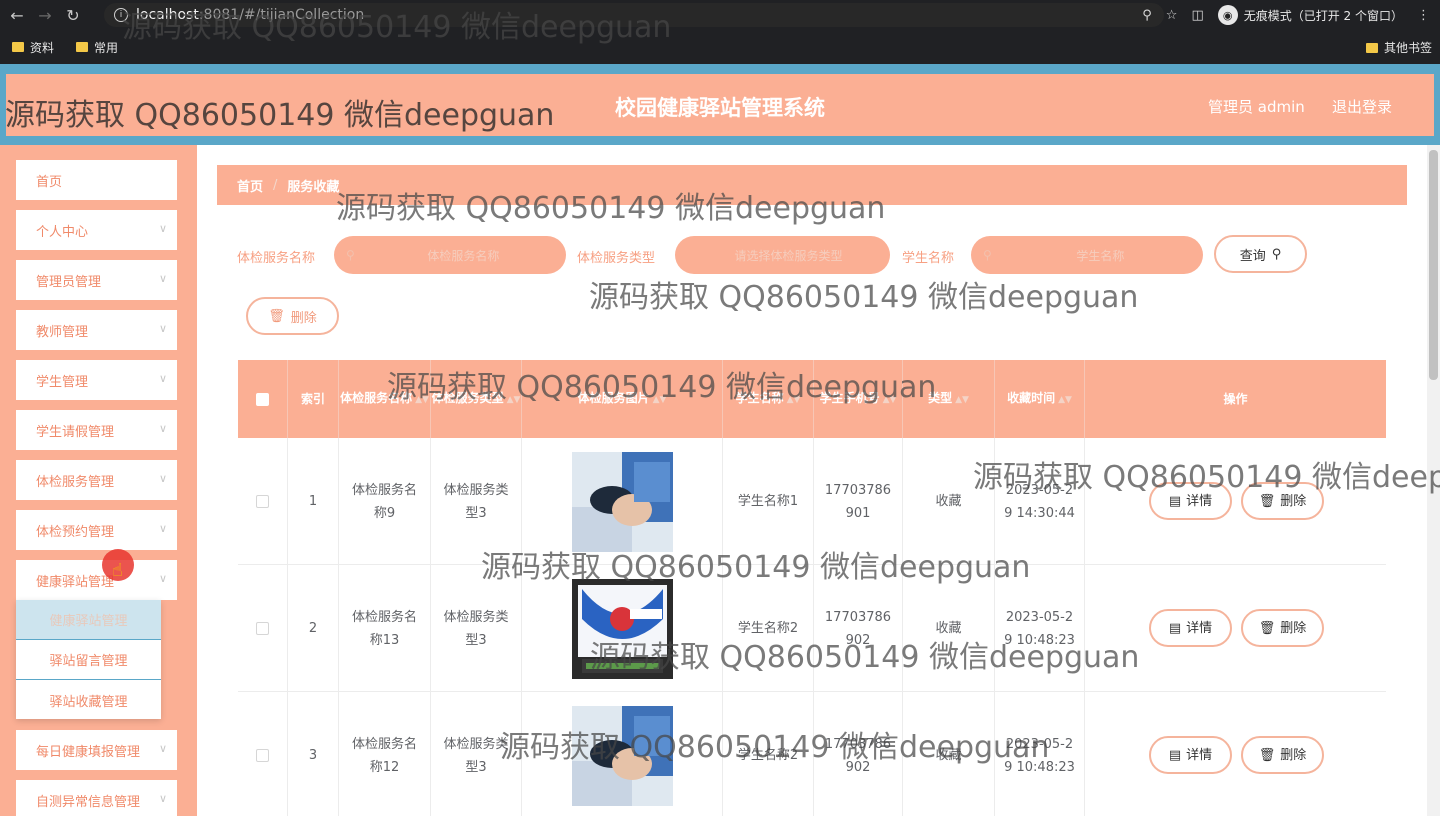 The height and width of the screenshot is (816, 1440). What do you see at coordinates (385, 399) in the screenshot?
I see `th-service-name: 体检服务名称 ▲▼` at bounding box center [385, 399].